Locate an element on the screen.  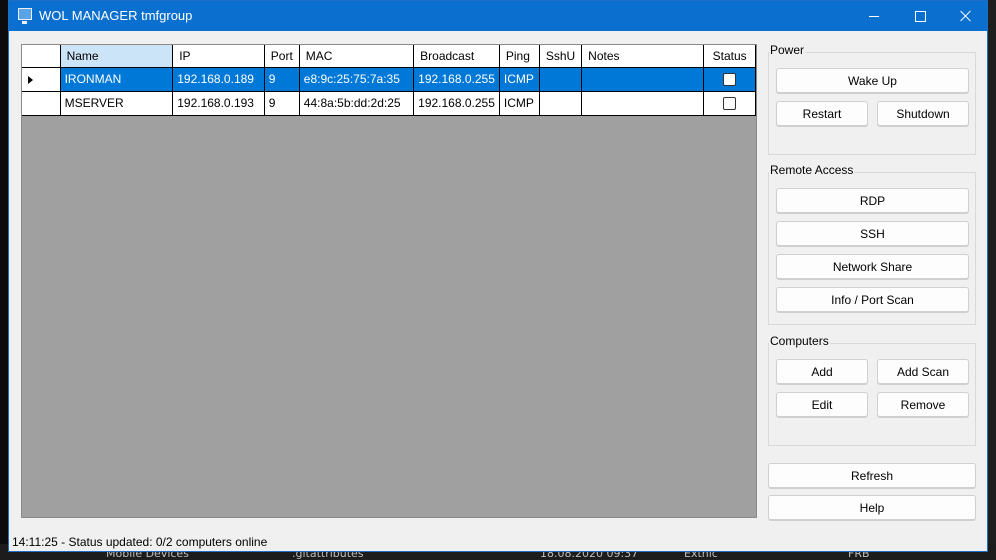
ssh-button: SSH is located at coordinates (872, 233).